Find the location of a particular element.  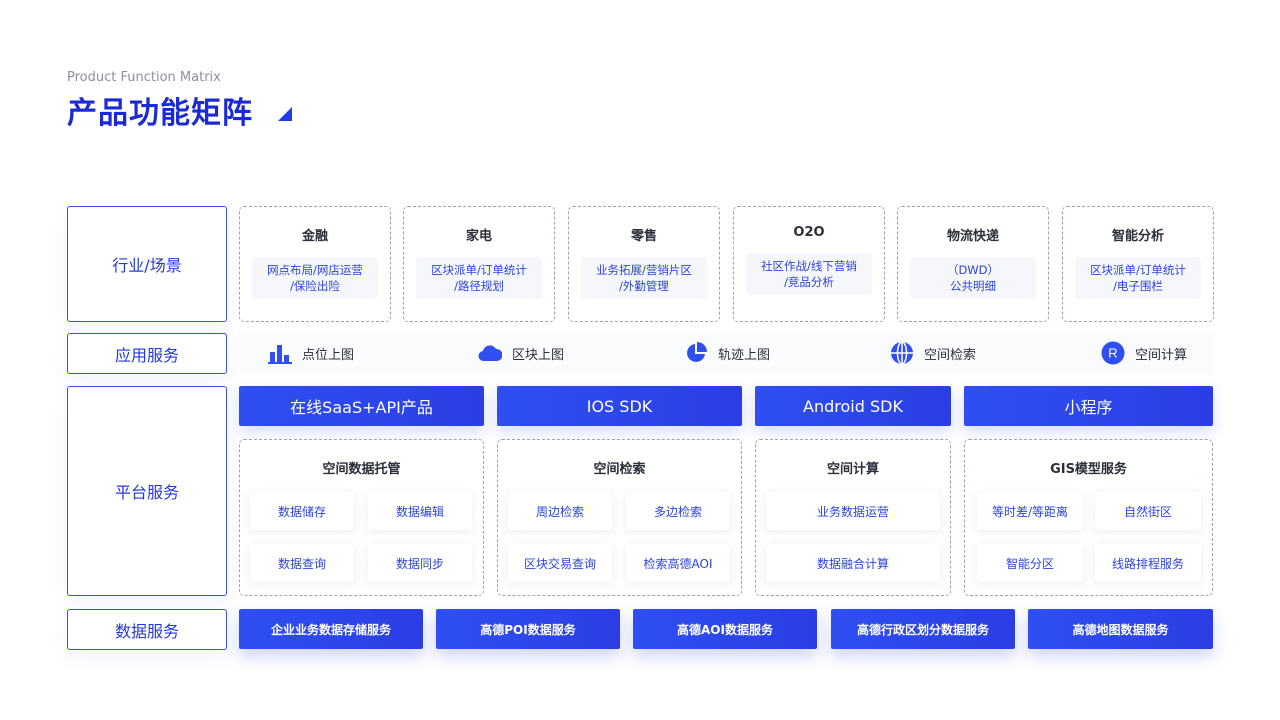

product-mini-program: 小程序 is located at coordinates (1088, 406).